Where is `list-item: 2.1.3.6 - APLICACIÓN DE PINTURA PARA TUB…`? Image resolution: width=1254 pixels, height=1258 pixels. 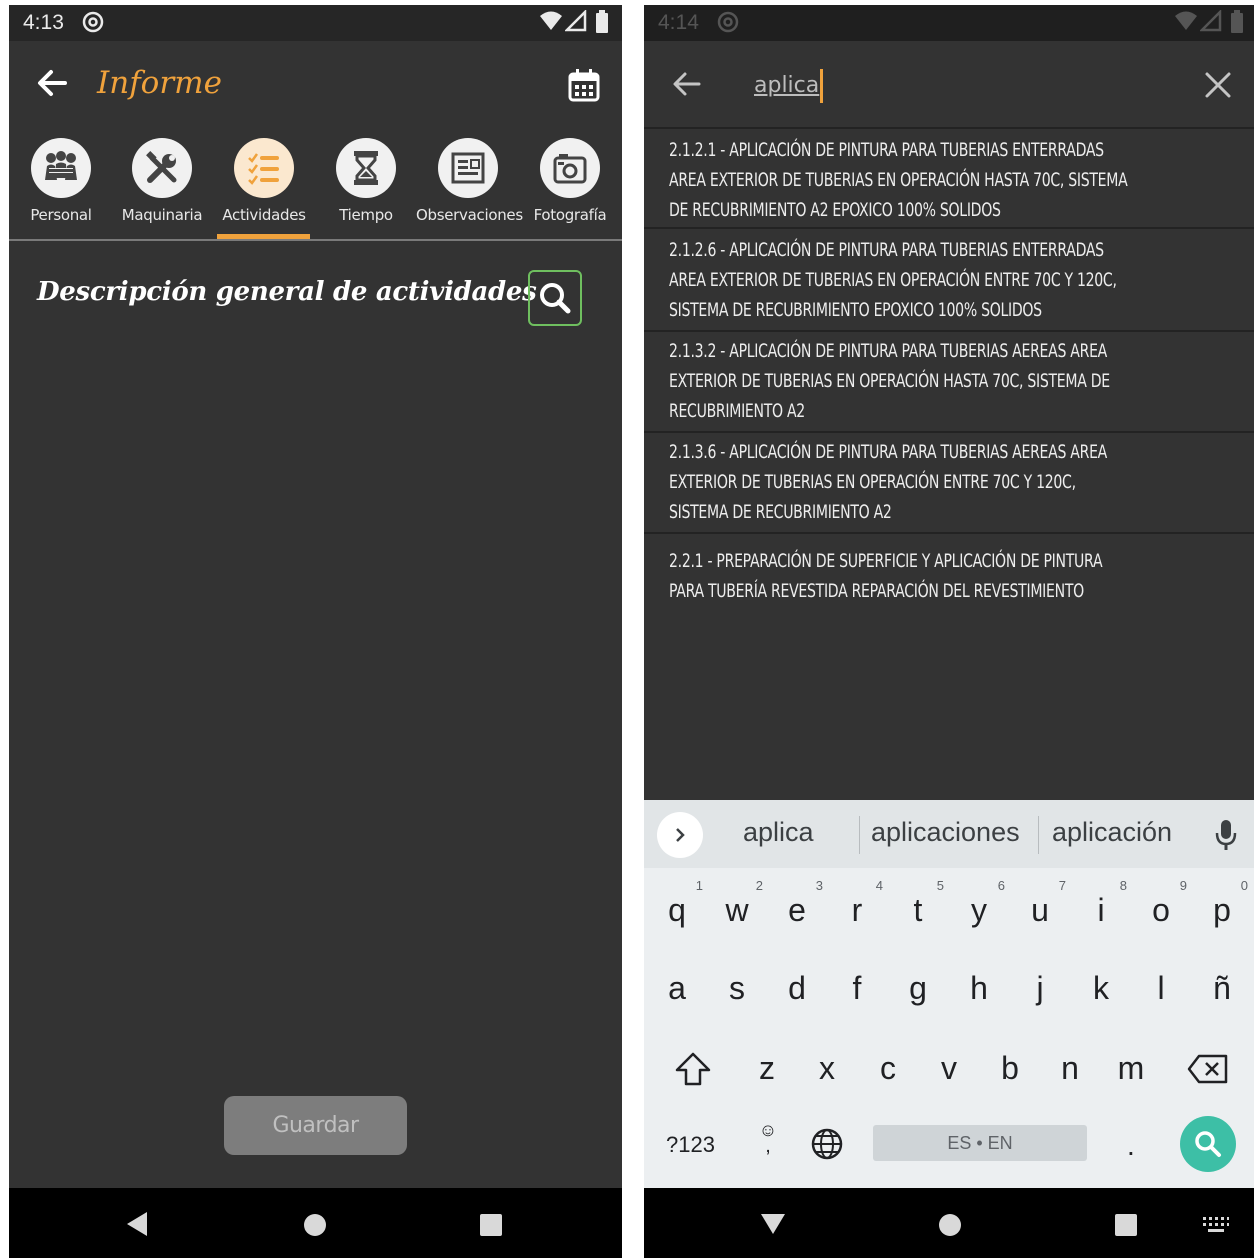
list-item: 2.1.3.6 - APLICACIÓN DE PINTURA PARA TUB… is located at coordinates (949, 483).